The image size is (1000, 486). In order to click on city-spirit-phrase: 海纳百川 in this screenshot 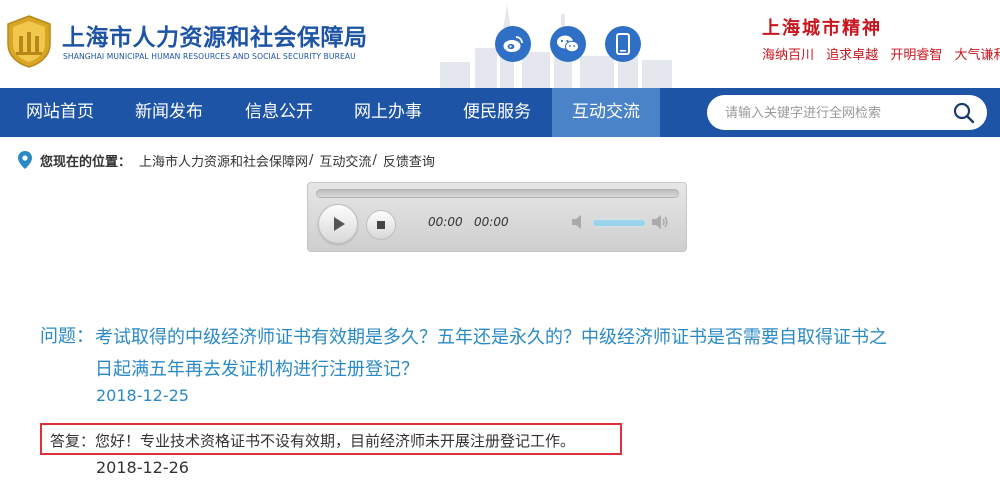, I will do `click(788, 55)`.